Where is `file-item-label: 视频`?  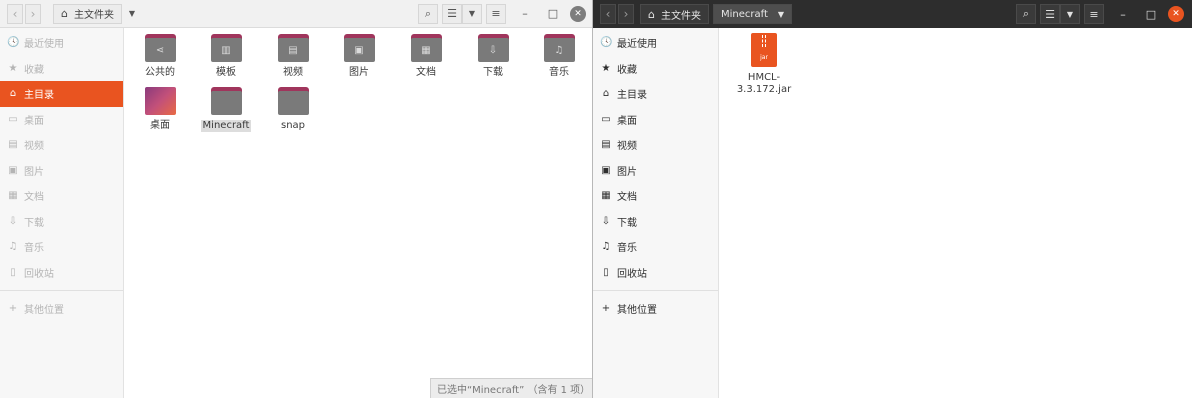
file-item-label: 视频 is located at coordinates (293, 72).